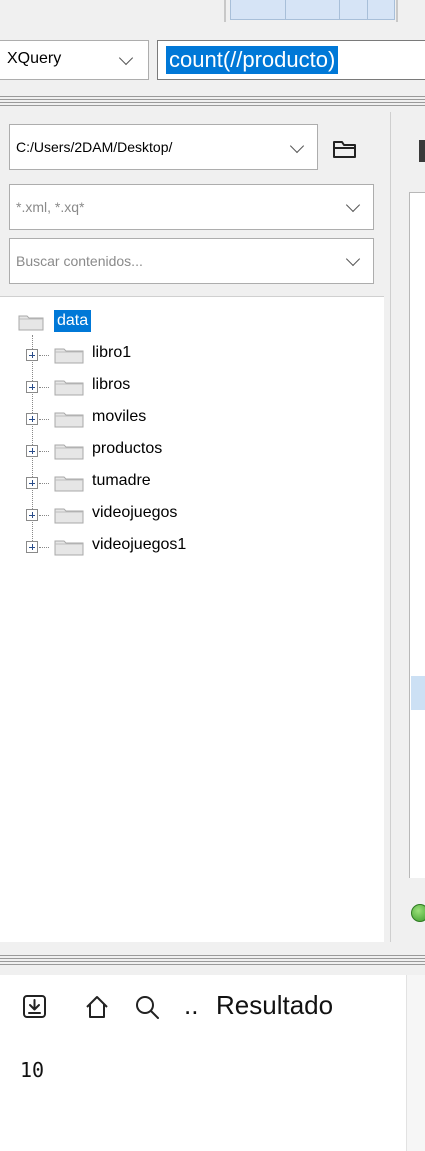 This screenshot has height=1151, width=425. I want to click on path-combo: C:/Users/2DAM/Desktop/, so click(163, 147).